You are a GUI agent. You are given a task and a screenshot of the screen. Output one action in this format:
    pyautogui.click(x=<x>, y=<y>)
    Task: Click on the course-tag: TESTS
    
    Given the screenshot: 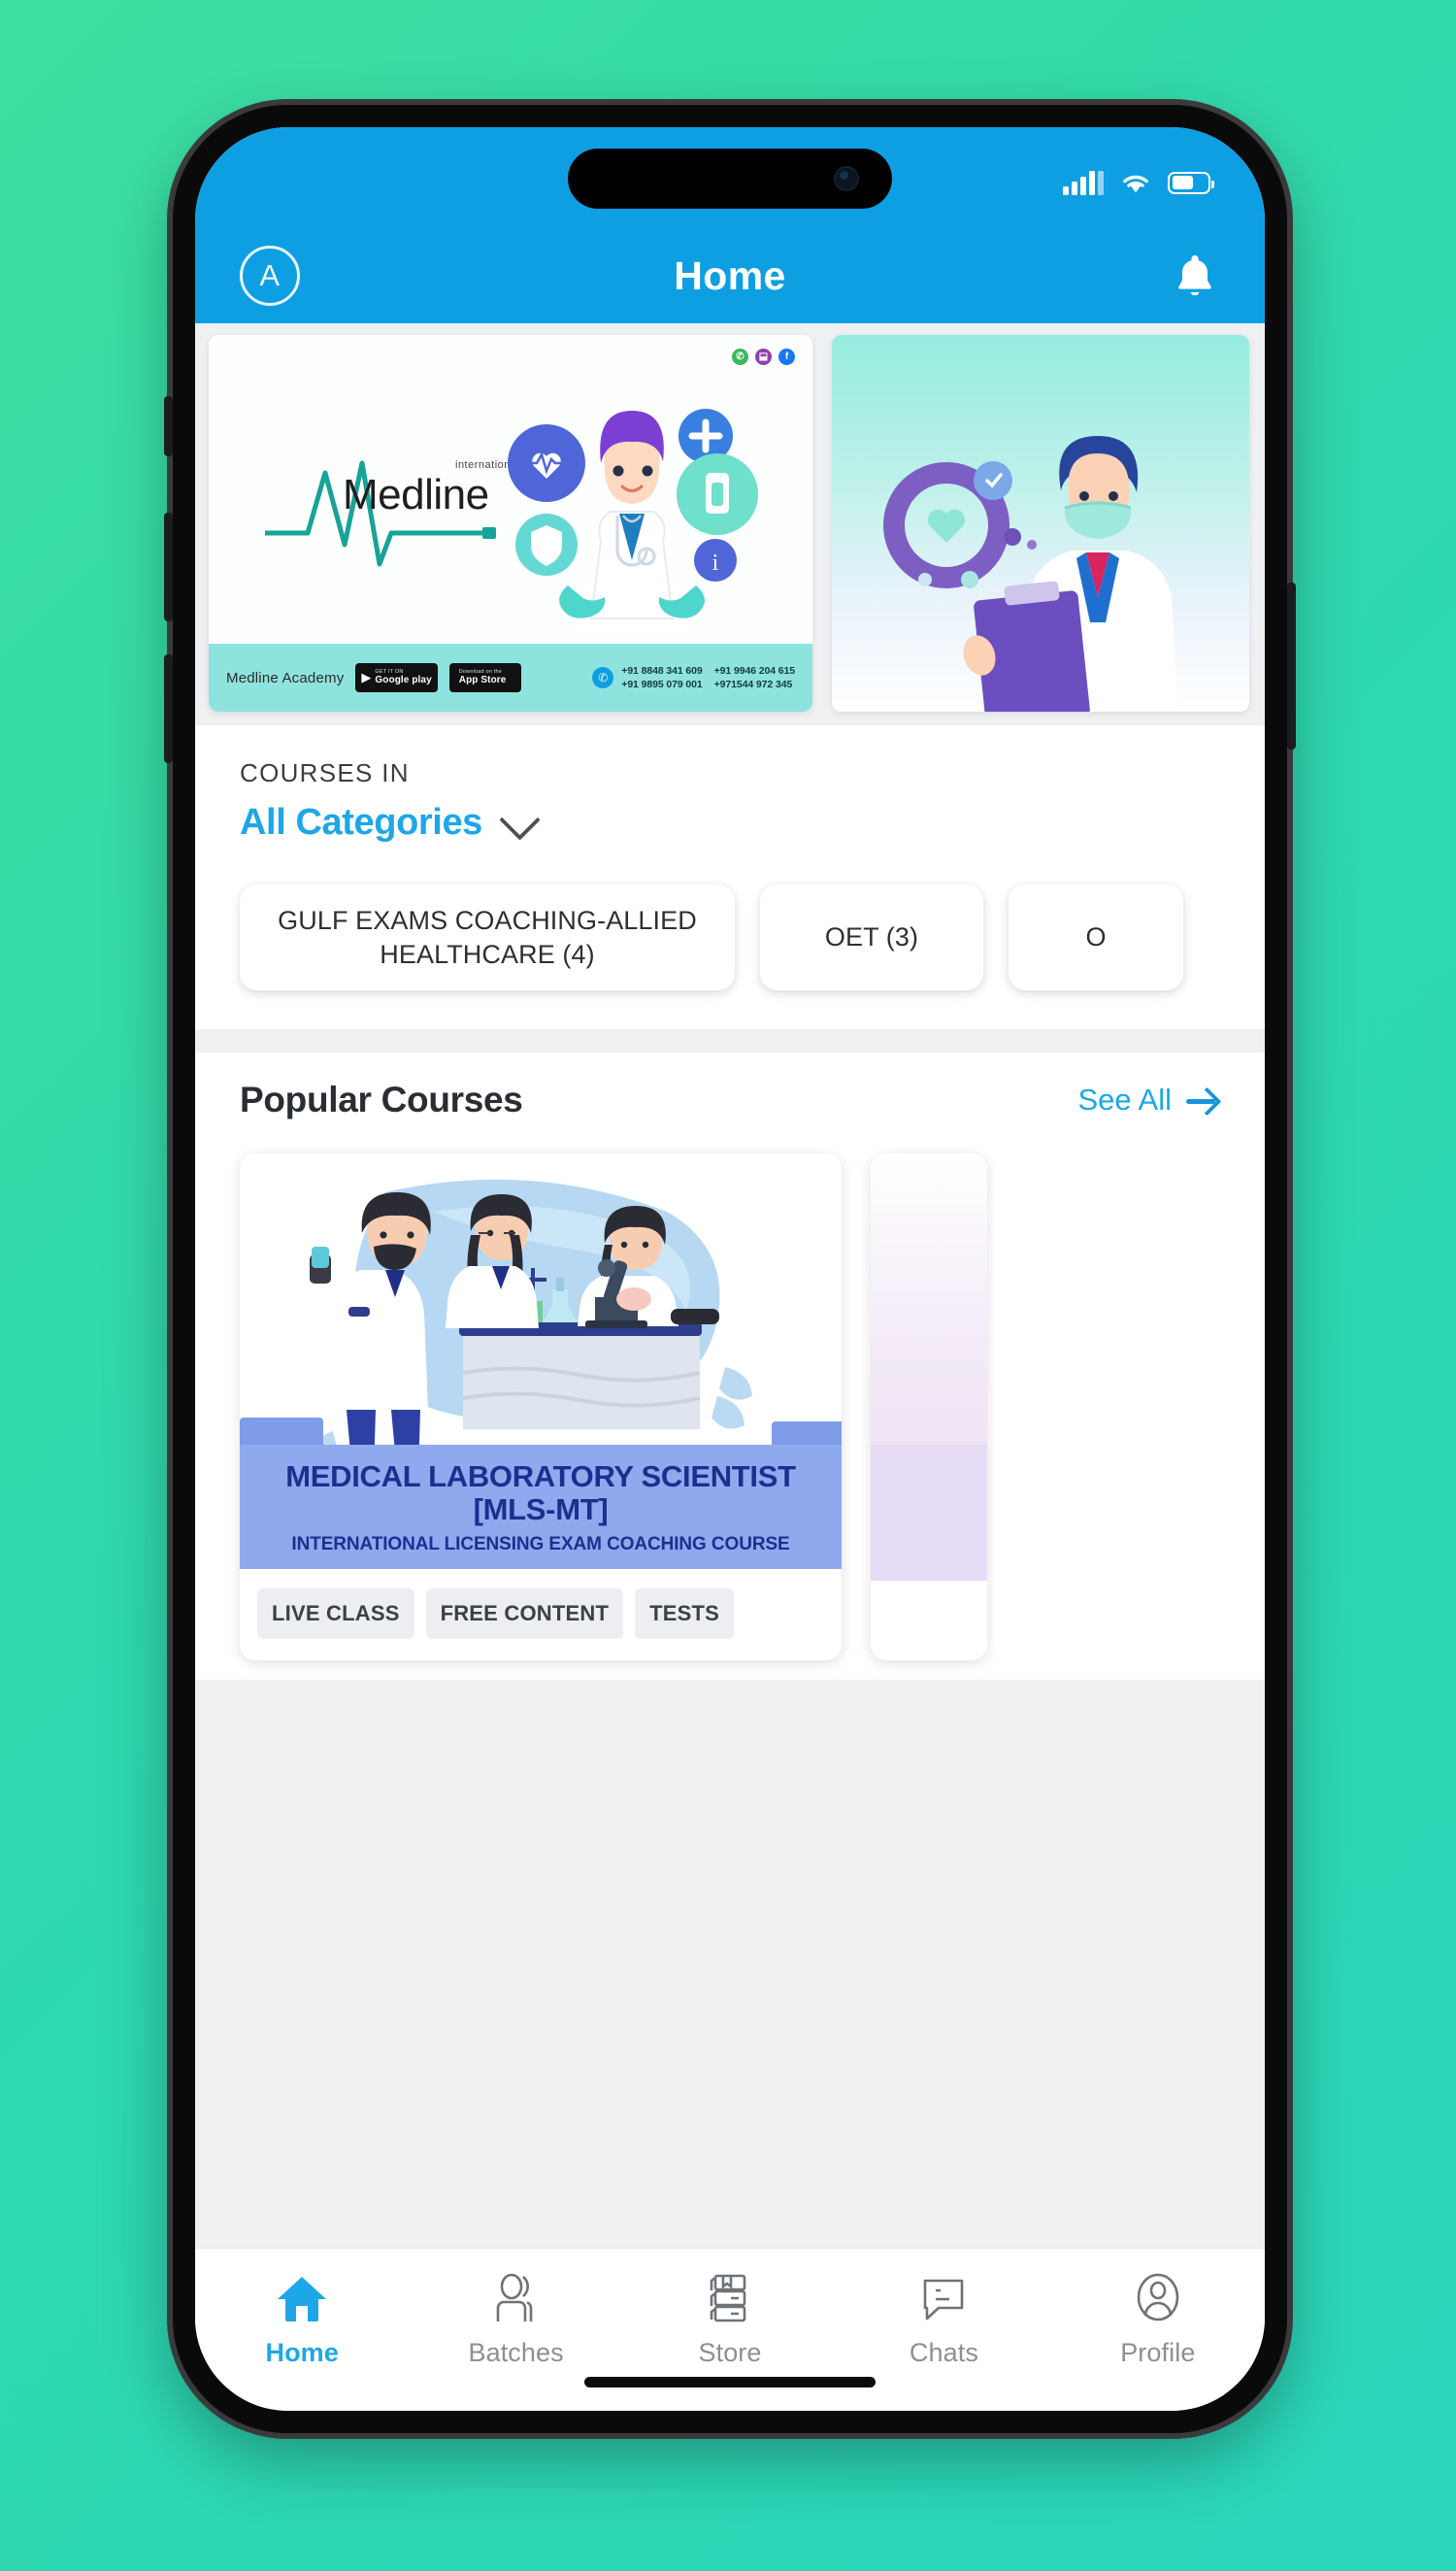 What is the action you would take?
    pyautogui.click(x=684, y=1614)
    